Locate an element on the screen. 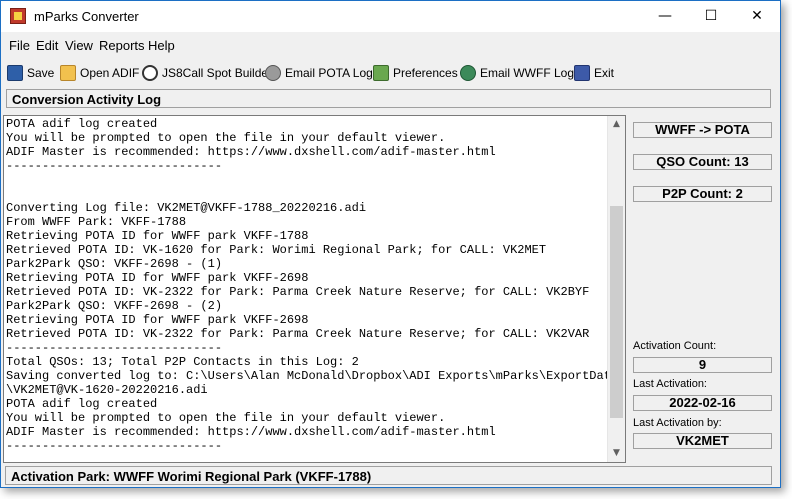  preferences-button: Preferences is located at coordinates (415, 73).